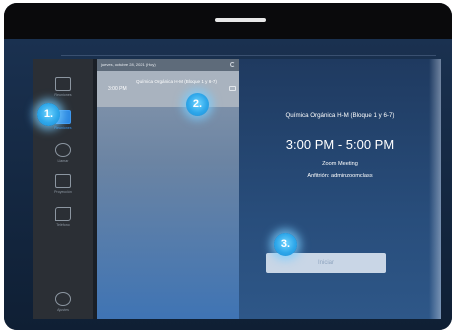 This screenshot has width=458, height=332. I want to click on camera-icon, so click(232, 88).